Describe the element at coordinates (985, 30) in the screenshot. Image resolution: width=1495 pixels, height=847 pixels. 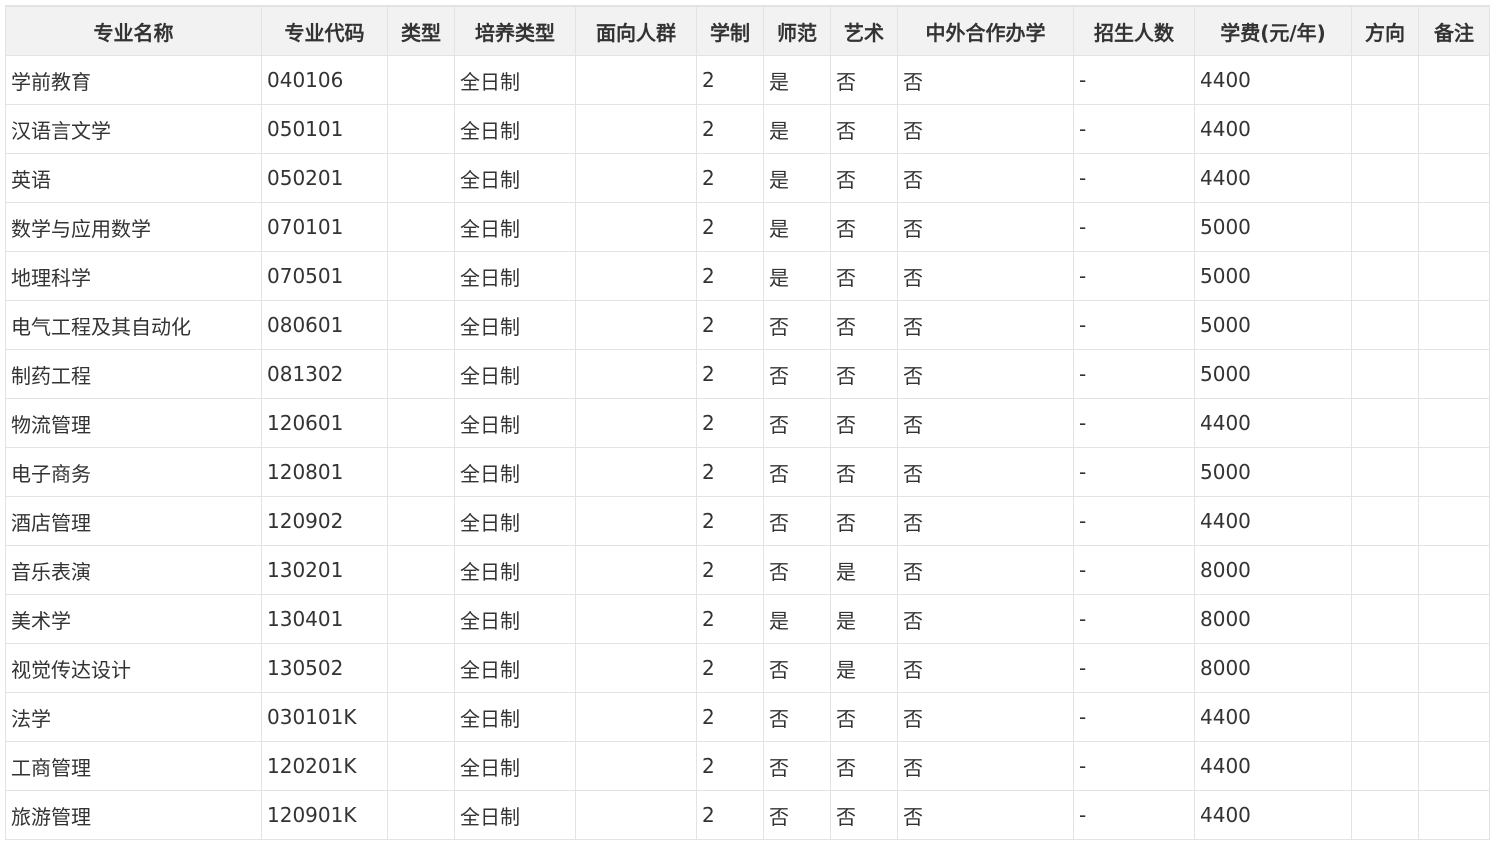
I see `header-joint-program: 中外合作办学` at that location.